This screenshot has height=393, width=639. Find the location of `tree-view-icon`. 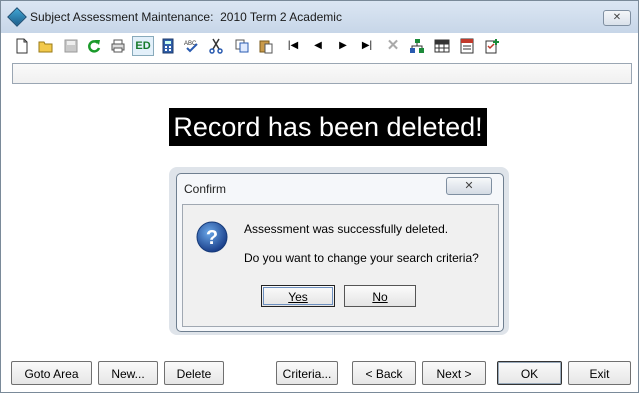

tree-view-icon is located at coordinates (417, 46).